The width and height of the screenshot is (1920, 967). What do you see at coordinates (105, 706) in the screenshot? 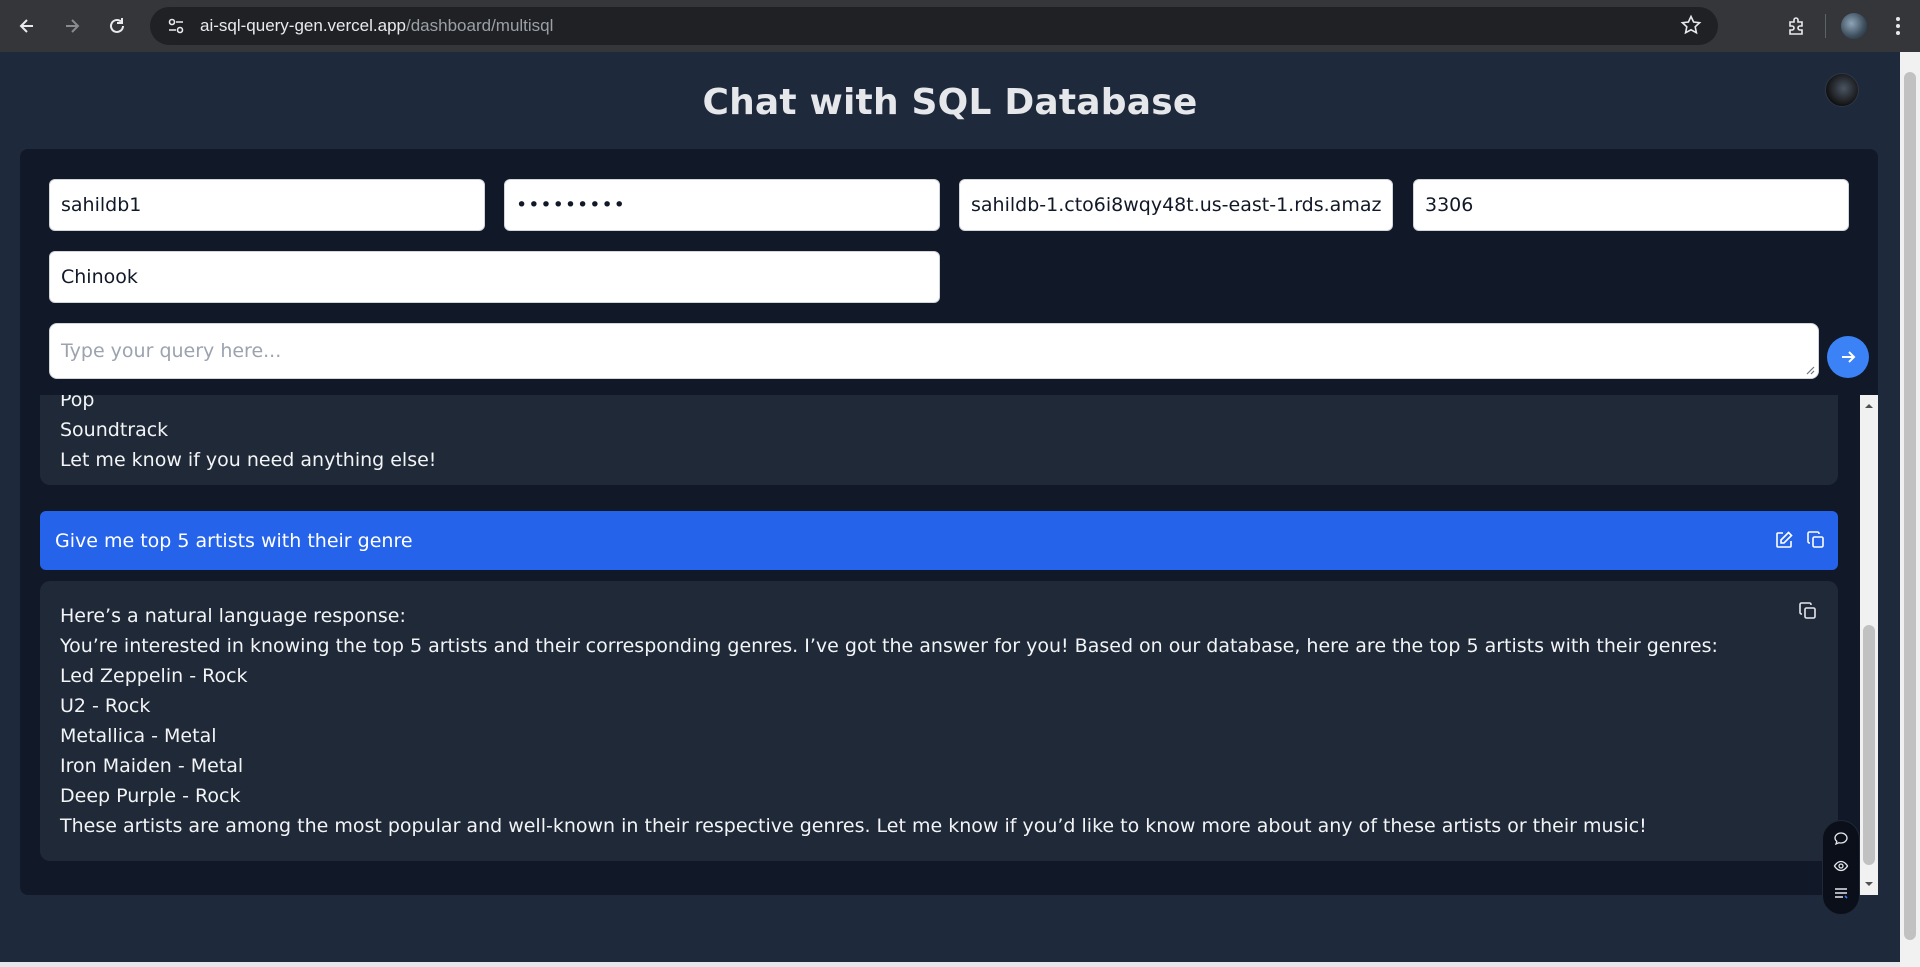
I see `answer-line: U2 - Rock` at bounding box center [105, 706].